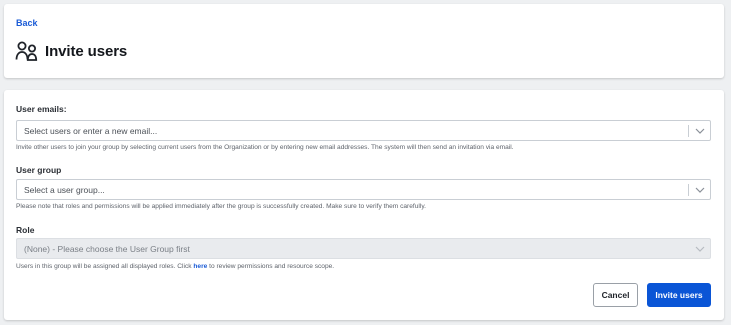 This screenshot has width=731, height=325. I want to click on users-icon, so click(27, 51).